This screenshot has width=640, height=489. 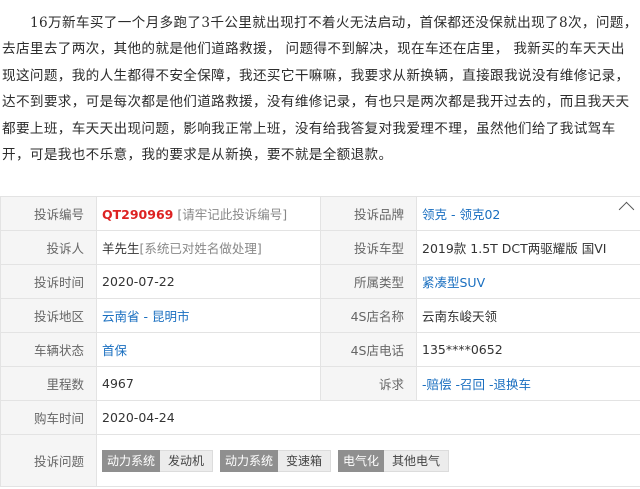 I want to click on issue-tags: 动力系统 发动机 动力系统 变速箱 电气化 其他电气, so click(x=368, y=460).